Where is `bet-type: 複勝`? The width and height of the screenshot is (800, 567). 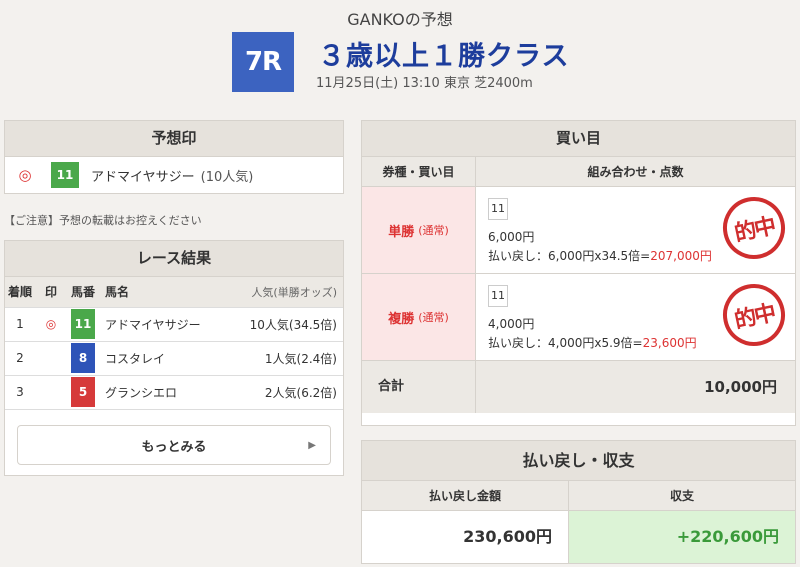 bet-type: 複勝 is located at coordinates (401, 319).